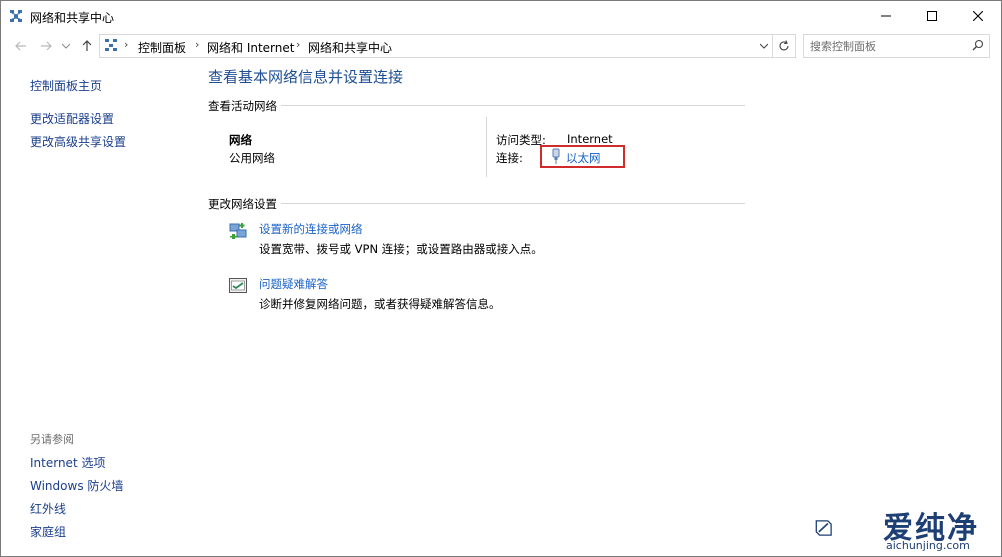 The image size is (1002, 557). I want to click on forward-button, so click(46, 46).